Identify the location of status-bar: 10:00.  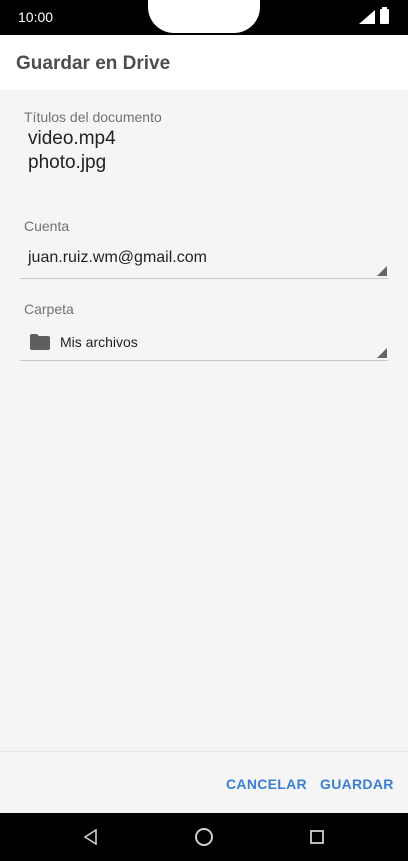
(204, 17).